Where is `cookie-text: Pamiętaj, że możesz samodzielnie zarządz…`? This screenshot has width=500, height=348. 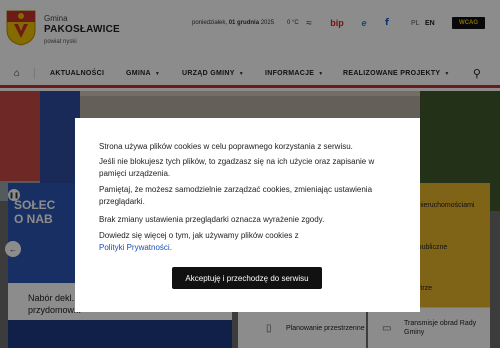
cookie-text: Pamiętaj, że możesz samodzielnie zarządz… is located at coordinates (236, 195).